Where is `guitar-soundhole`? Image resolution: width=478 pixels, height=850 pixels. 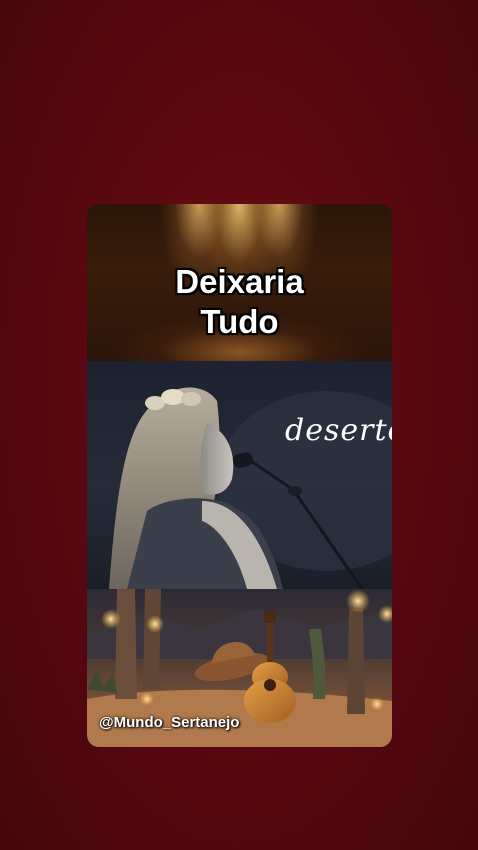 guitar-soundhole is located at coordinates (270, 685).